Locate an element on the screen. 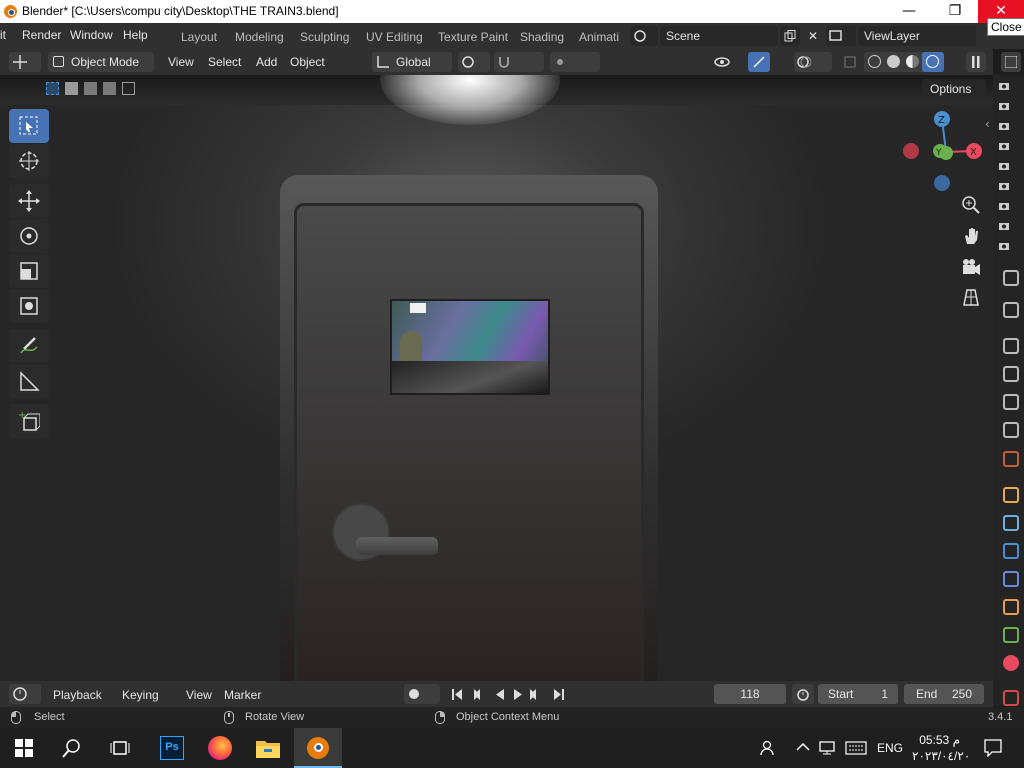  measure-tool is located at coordinates (29, 381).